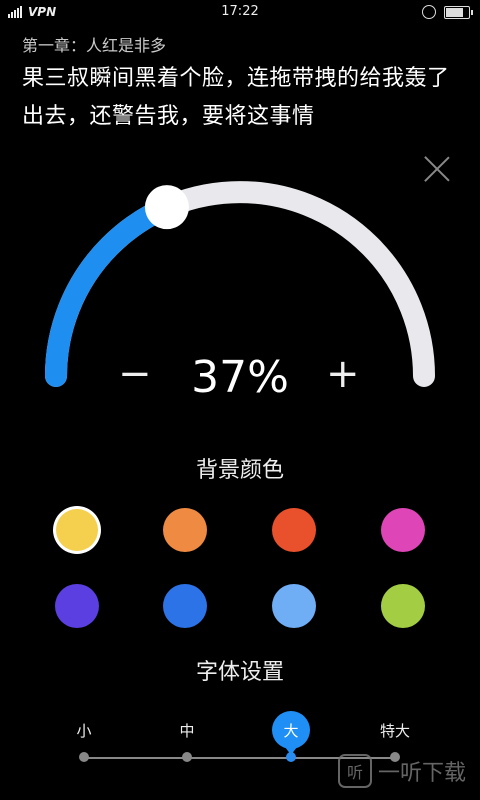  I want to click on watermark-text: 一听下载, so click(421, 773).